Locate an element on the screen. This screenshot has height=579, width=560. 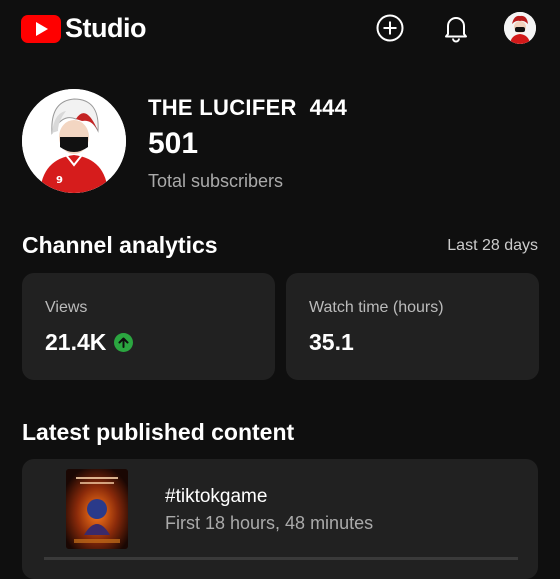
youtube-play-icon is located at coordinates (41, 28).